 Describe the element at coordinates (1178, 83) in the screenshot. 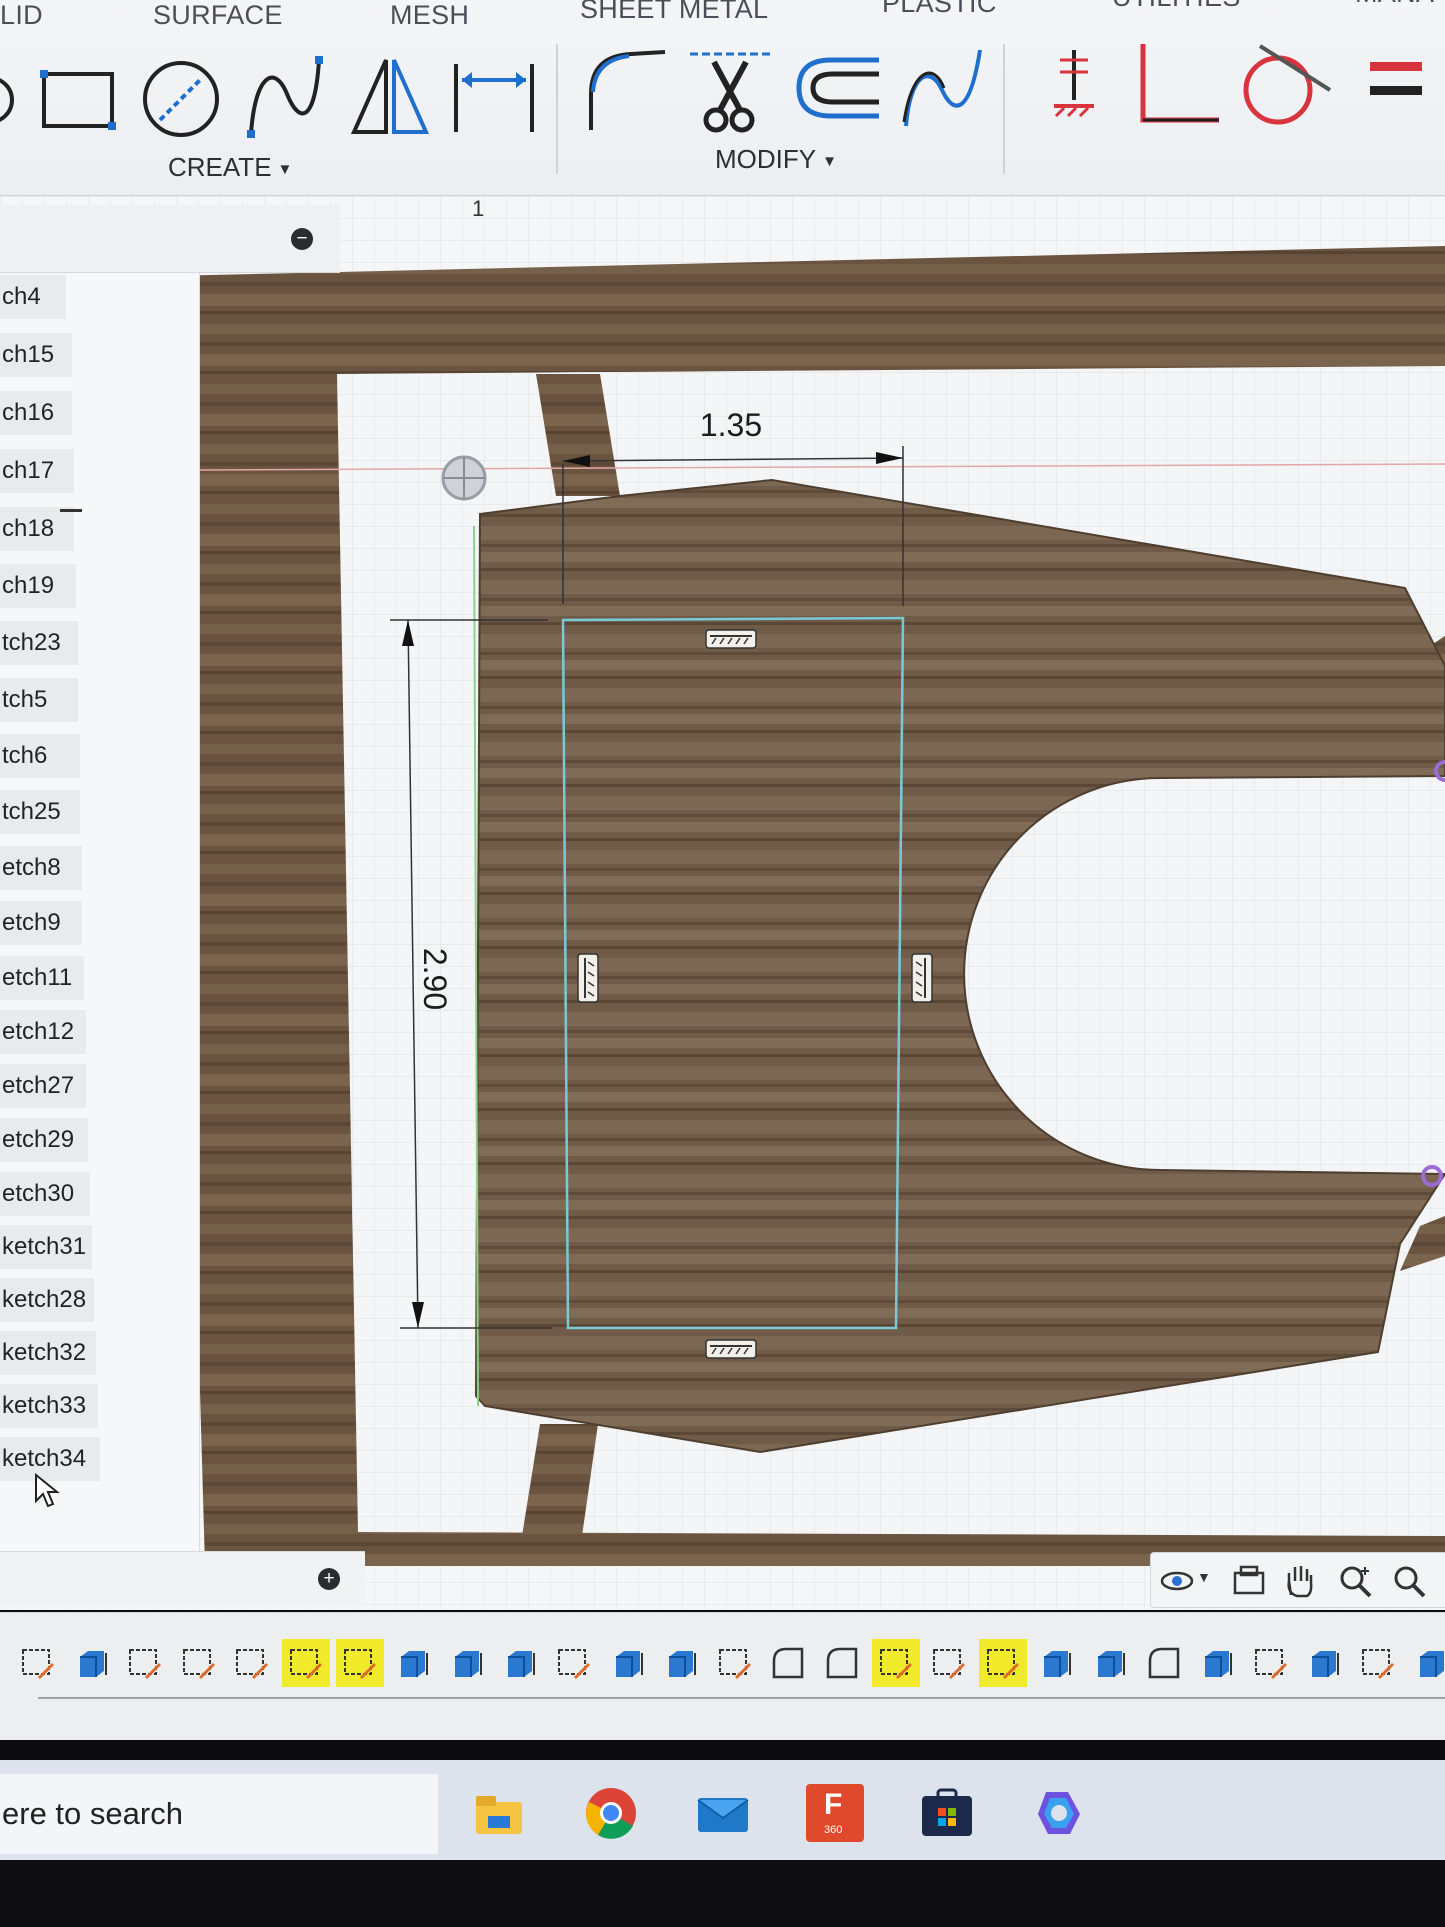

I see `perpendicular-icon` at that location.